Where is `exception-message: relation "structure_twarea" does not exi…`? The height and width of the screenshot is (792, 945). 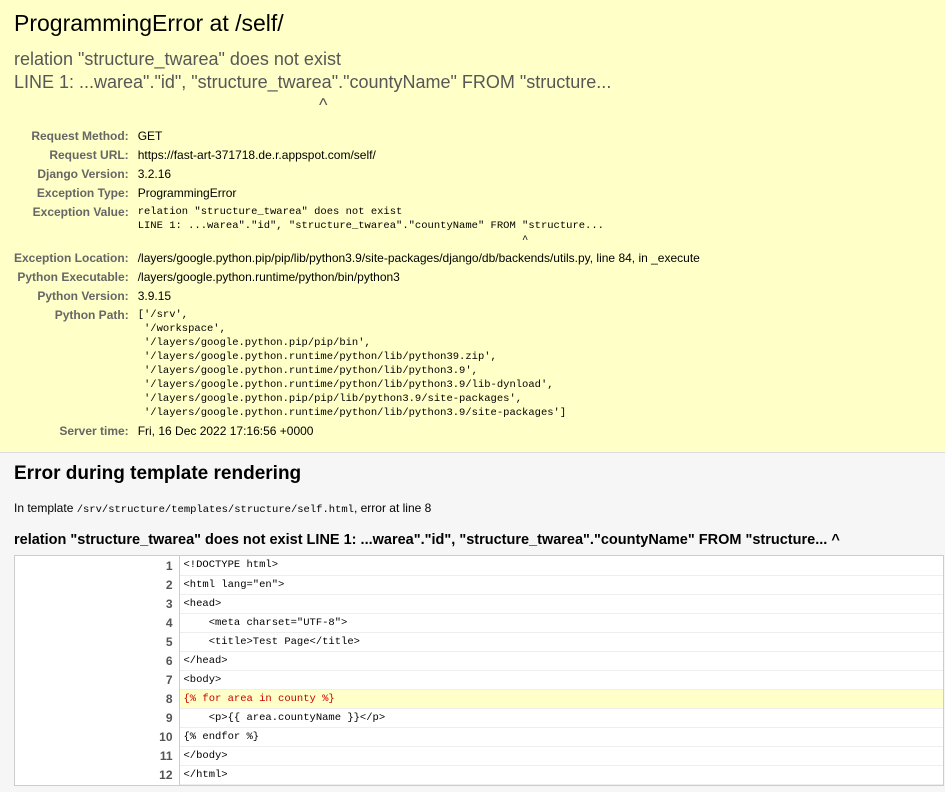 exception-message: relation "structure_twarea" does not exi… is located at coordinates (313, 82).